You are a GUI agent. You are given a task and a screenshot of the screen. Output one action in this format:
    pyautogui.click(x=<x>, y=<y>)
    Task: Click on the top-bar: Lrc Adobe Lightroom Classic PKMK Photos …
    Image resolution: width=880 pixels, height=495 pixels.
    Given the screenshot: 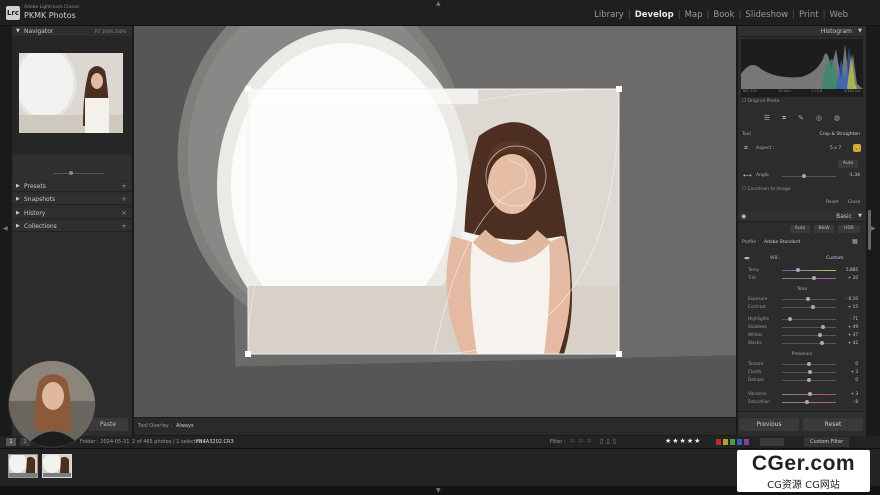 What is the action you would take?
    pyautogui.click(x=440, y=13)
    